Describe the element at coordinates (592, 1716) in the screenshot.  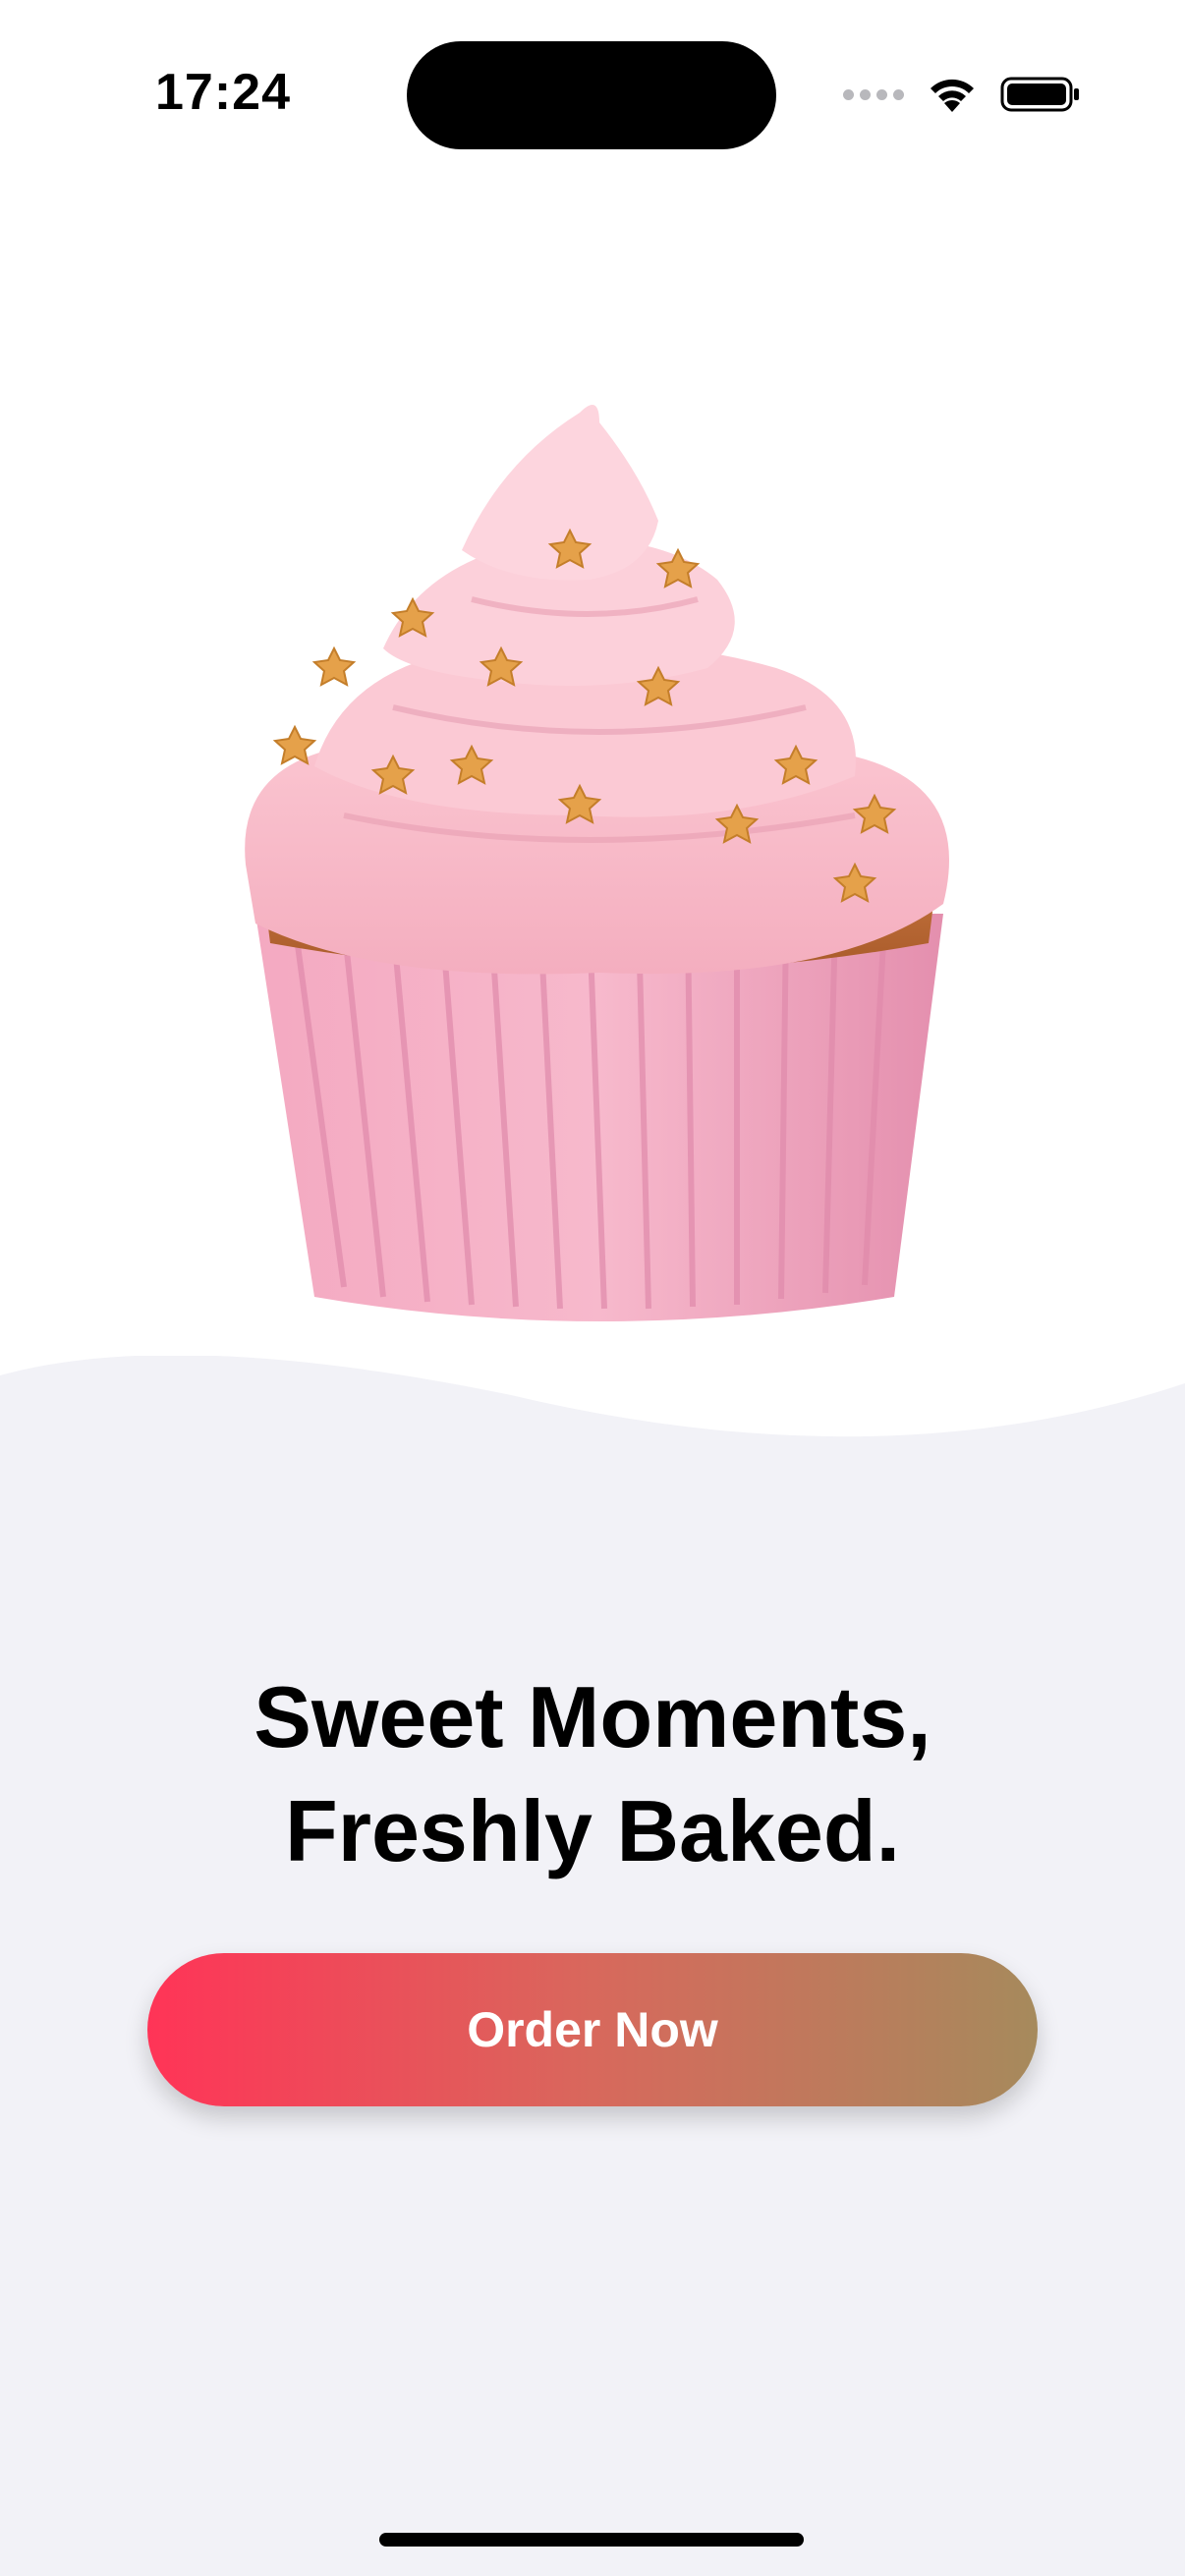
I see `headline-line-1: Sweet Moments,` at that location.